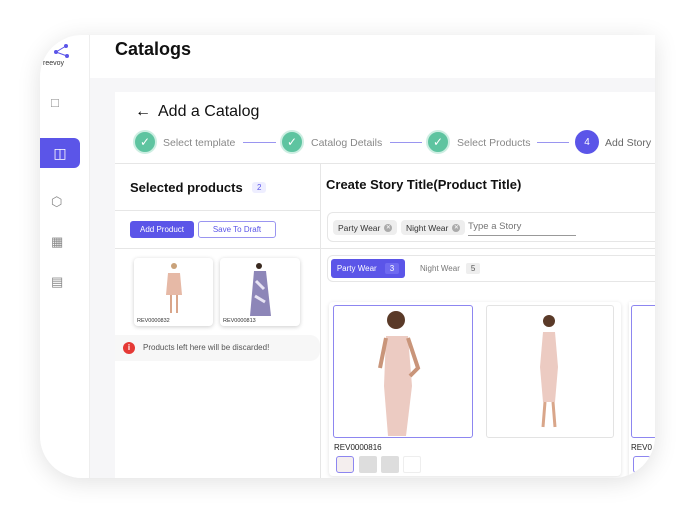 The width and height of the screenshot is (694, 522). Describe the element at coordinates (368, 268) in the screenshot. I see `tab-party-wear: Party Wear 3` at that location.